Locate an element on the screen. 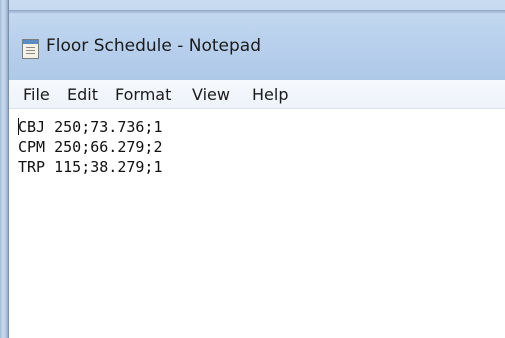 The image size is (505, 338). menu-edit: Edit is located at coordinates (82, 94).